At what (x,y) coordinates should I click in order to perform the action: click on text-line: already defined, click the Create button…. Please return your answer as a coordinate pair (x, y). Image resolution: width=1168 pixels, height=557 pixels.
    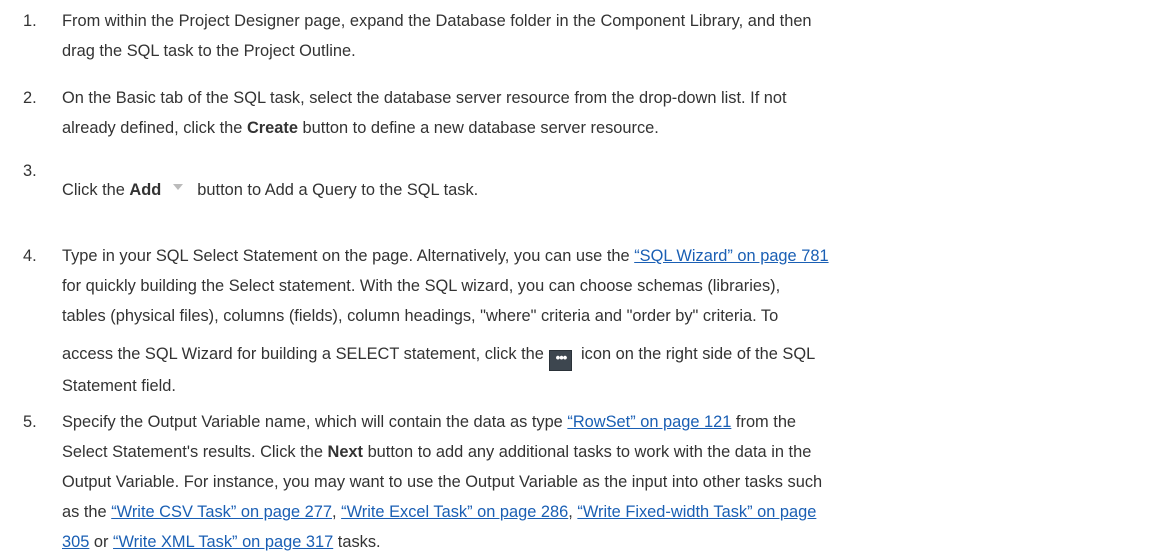
    Looking at the image, I should click on (605, 128).